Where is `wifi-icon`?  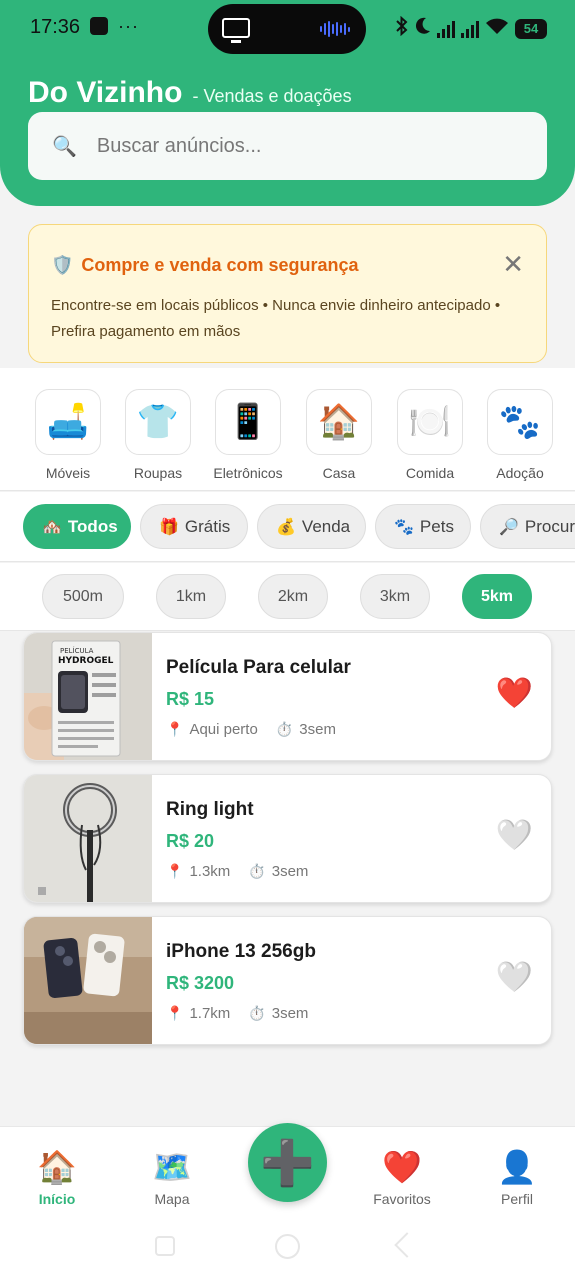
wifi-icon is located at coordinates (497, 28).